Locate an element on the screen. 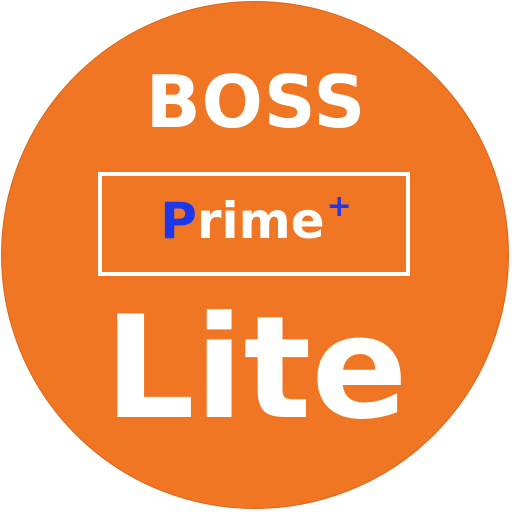 The image size is (512, 512). prime-initial: P is located at coordinates (178, 221).